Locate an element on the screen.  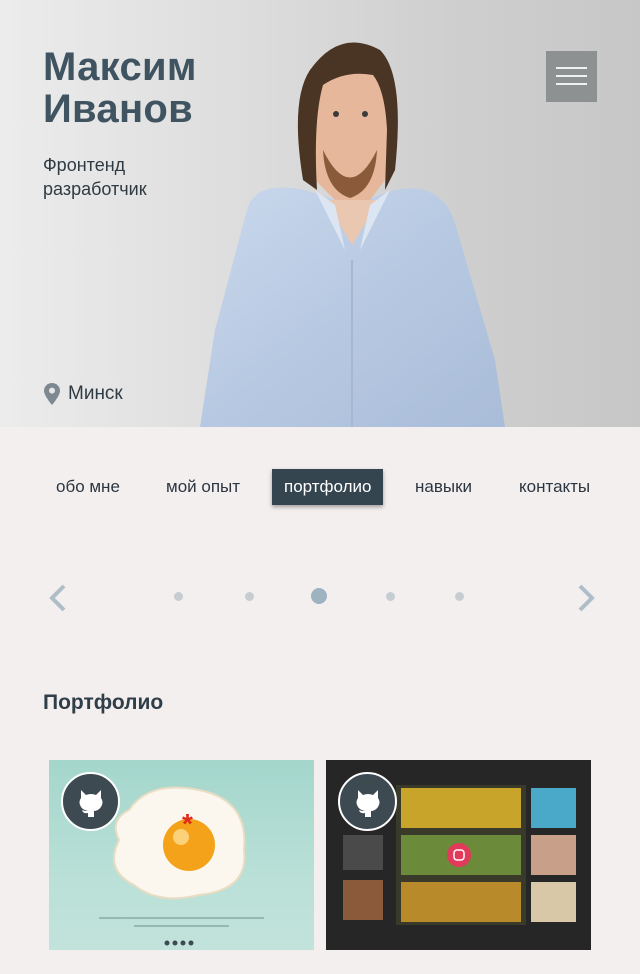
tab-about: обо мне is located at coordinates (88, 487).